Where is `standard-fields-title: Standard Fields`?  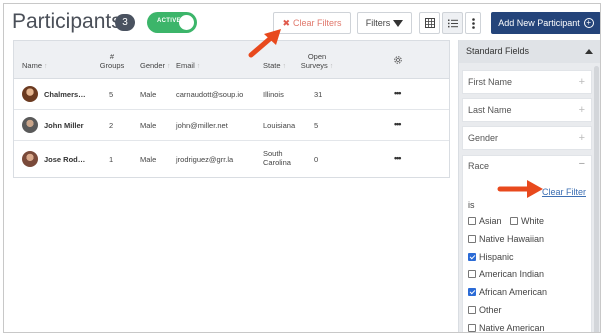
standard-fields-title: Standard Fields is located at coordinates (498, 51).